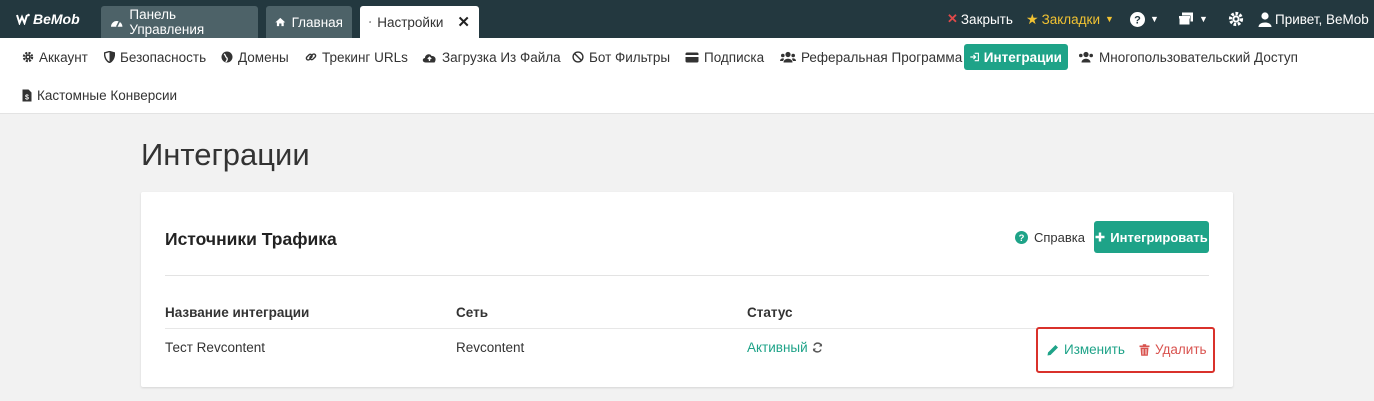 The height and width of the screenshot is (401, 1374). What do you see at coordinates (109, 57) in the screenshot?
I see `shield-icon` at bounding box center [109, 57].